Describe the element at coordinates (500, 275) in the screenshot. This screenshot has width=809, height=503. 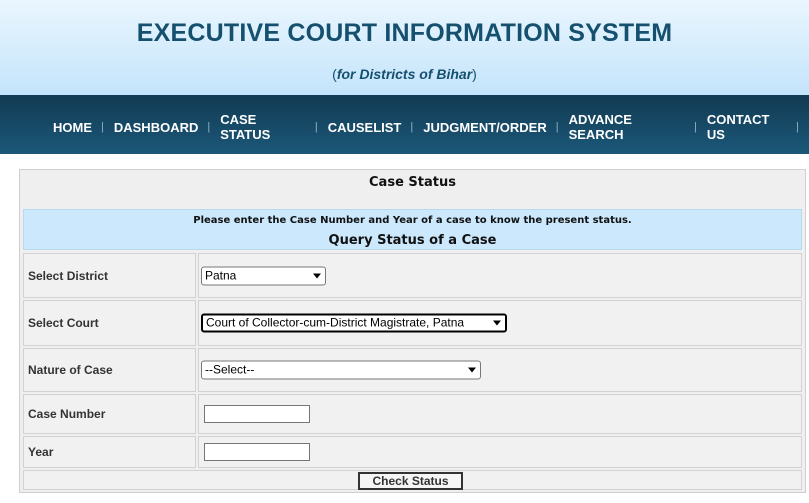
I see `district-input-cell: Patna` at that location.